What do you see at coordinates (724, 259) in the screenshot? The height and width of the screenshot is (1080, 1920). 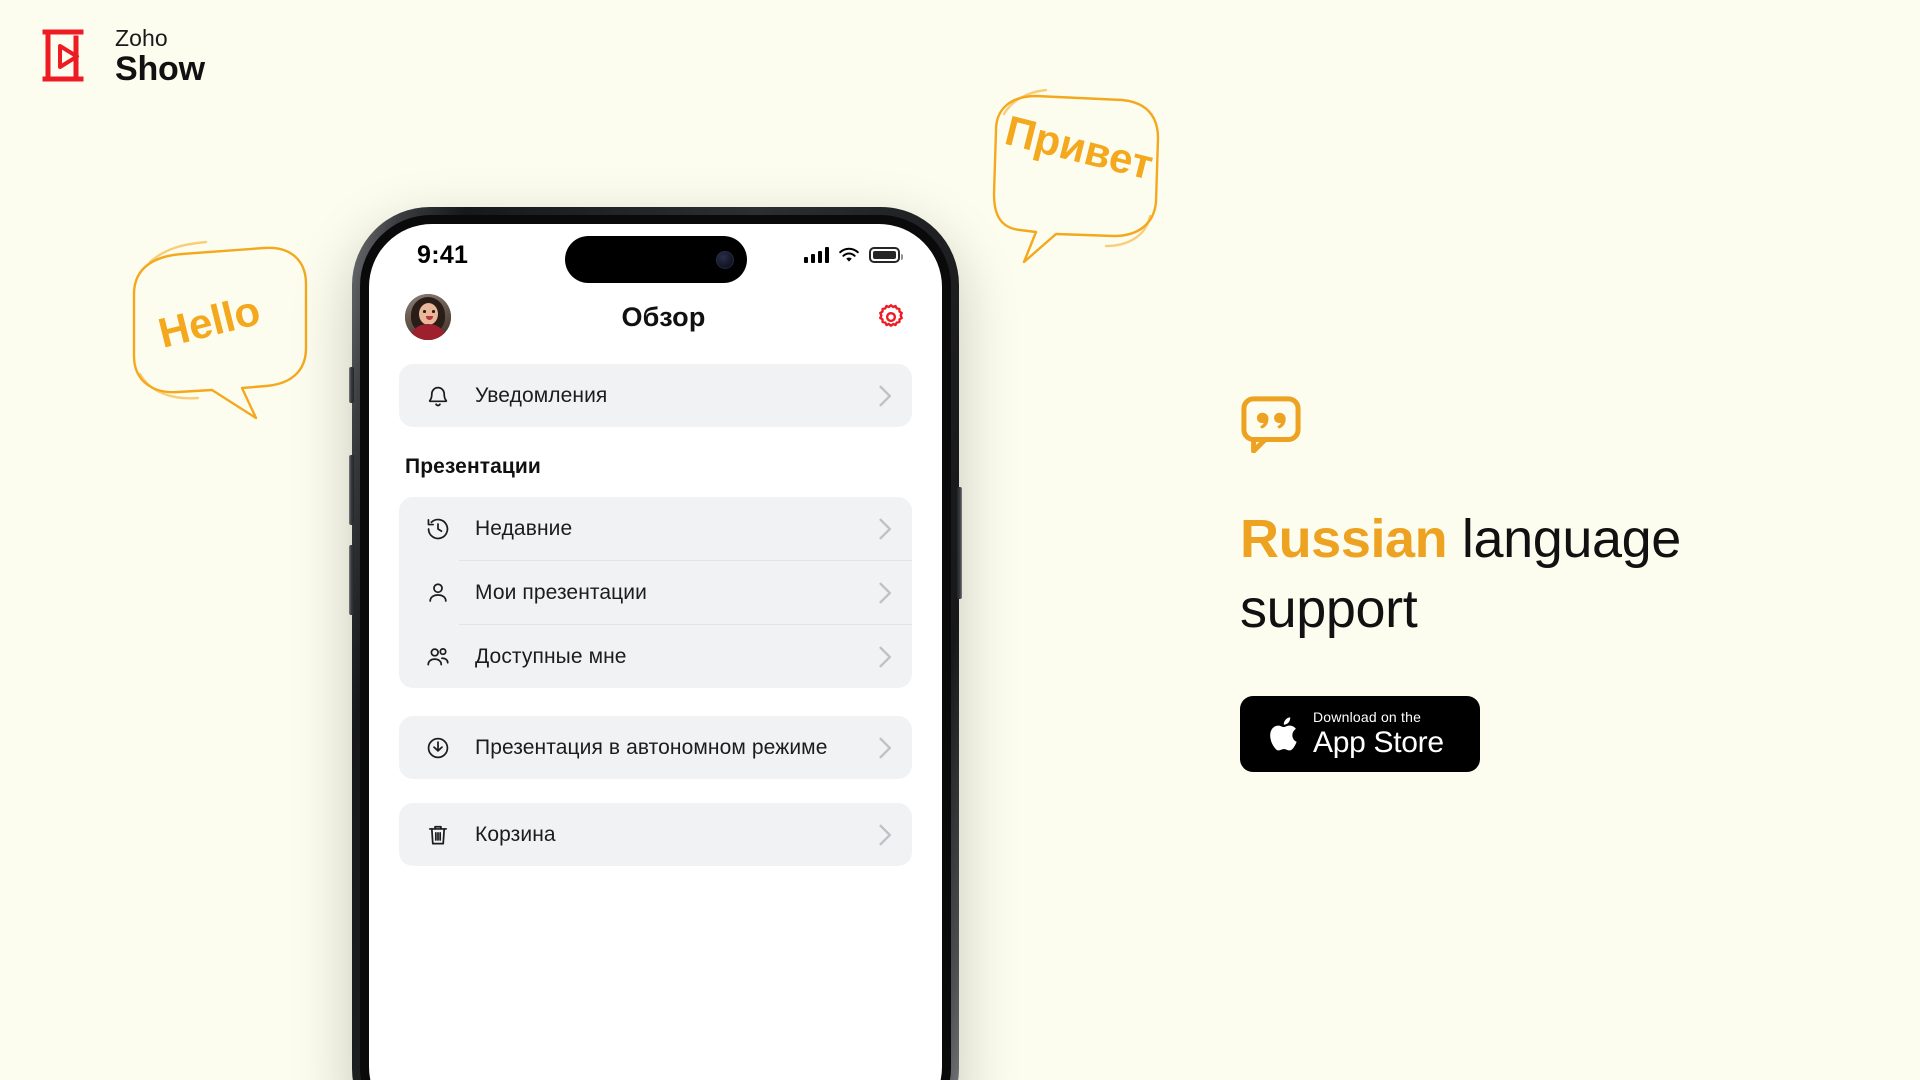 I see `front-camera-icon` at bounding box center [724, 259].